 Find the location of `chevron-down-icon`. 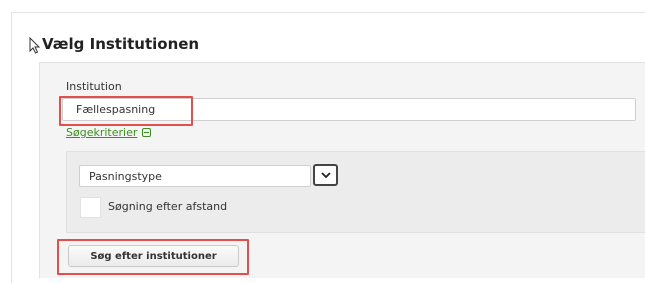

chevron-down-icon is located at coordinates (325, 175).